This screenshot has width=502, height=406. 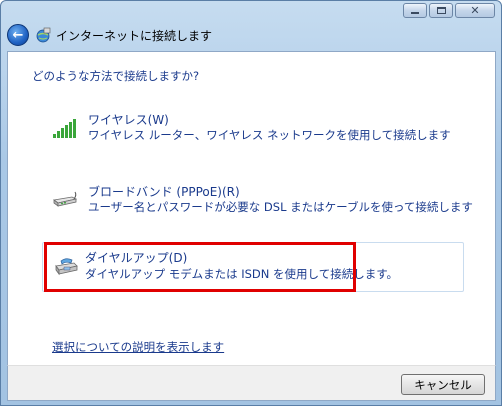 I want to click on minimize-button, so click(x=415, y=10).